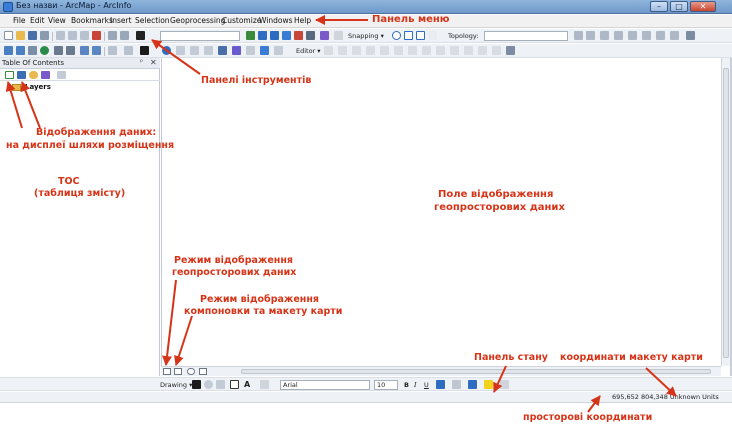 The height and width of the screenshot is (425, 732). What do you see at coordinates (124, 35) in the screenshot?
I see `redo-icon` at bounding box center [124, 35].